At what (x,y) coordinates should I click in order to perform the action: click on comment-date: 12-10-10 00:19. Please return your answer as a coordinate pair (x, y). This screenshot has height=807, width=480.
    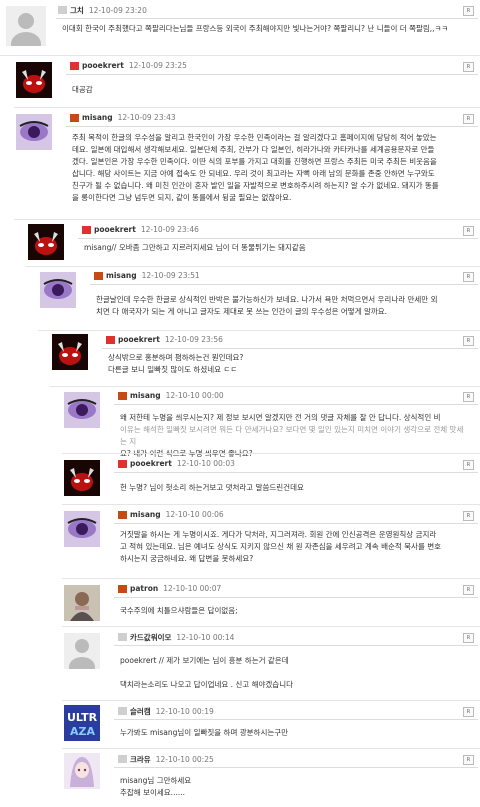
    Looking at the image, I should click on (184, 711).